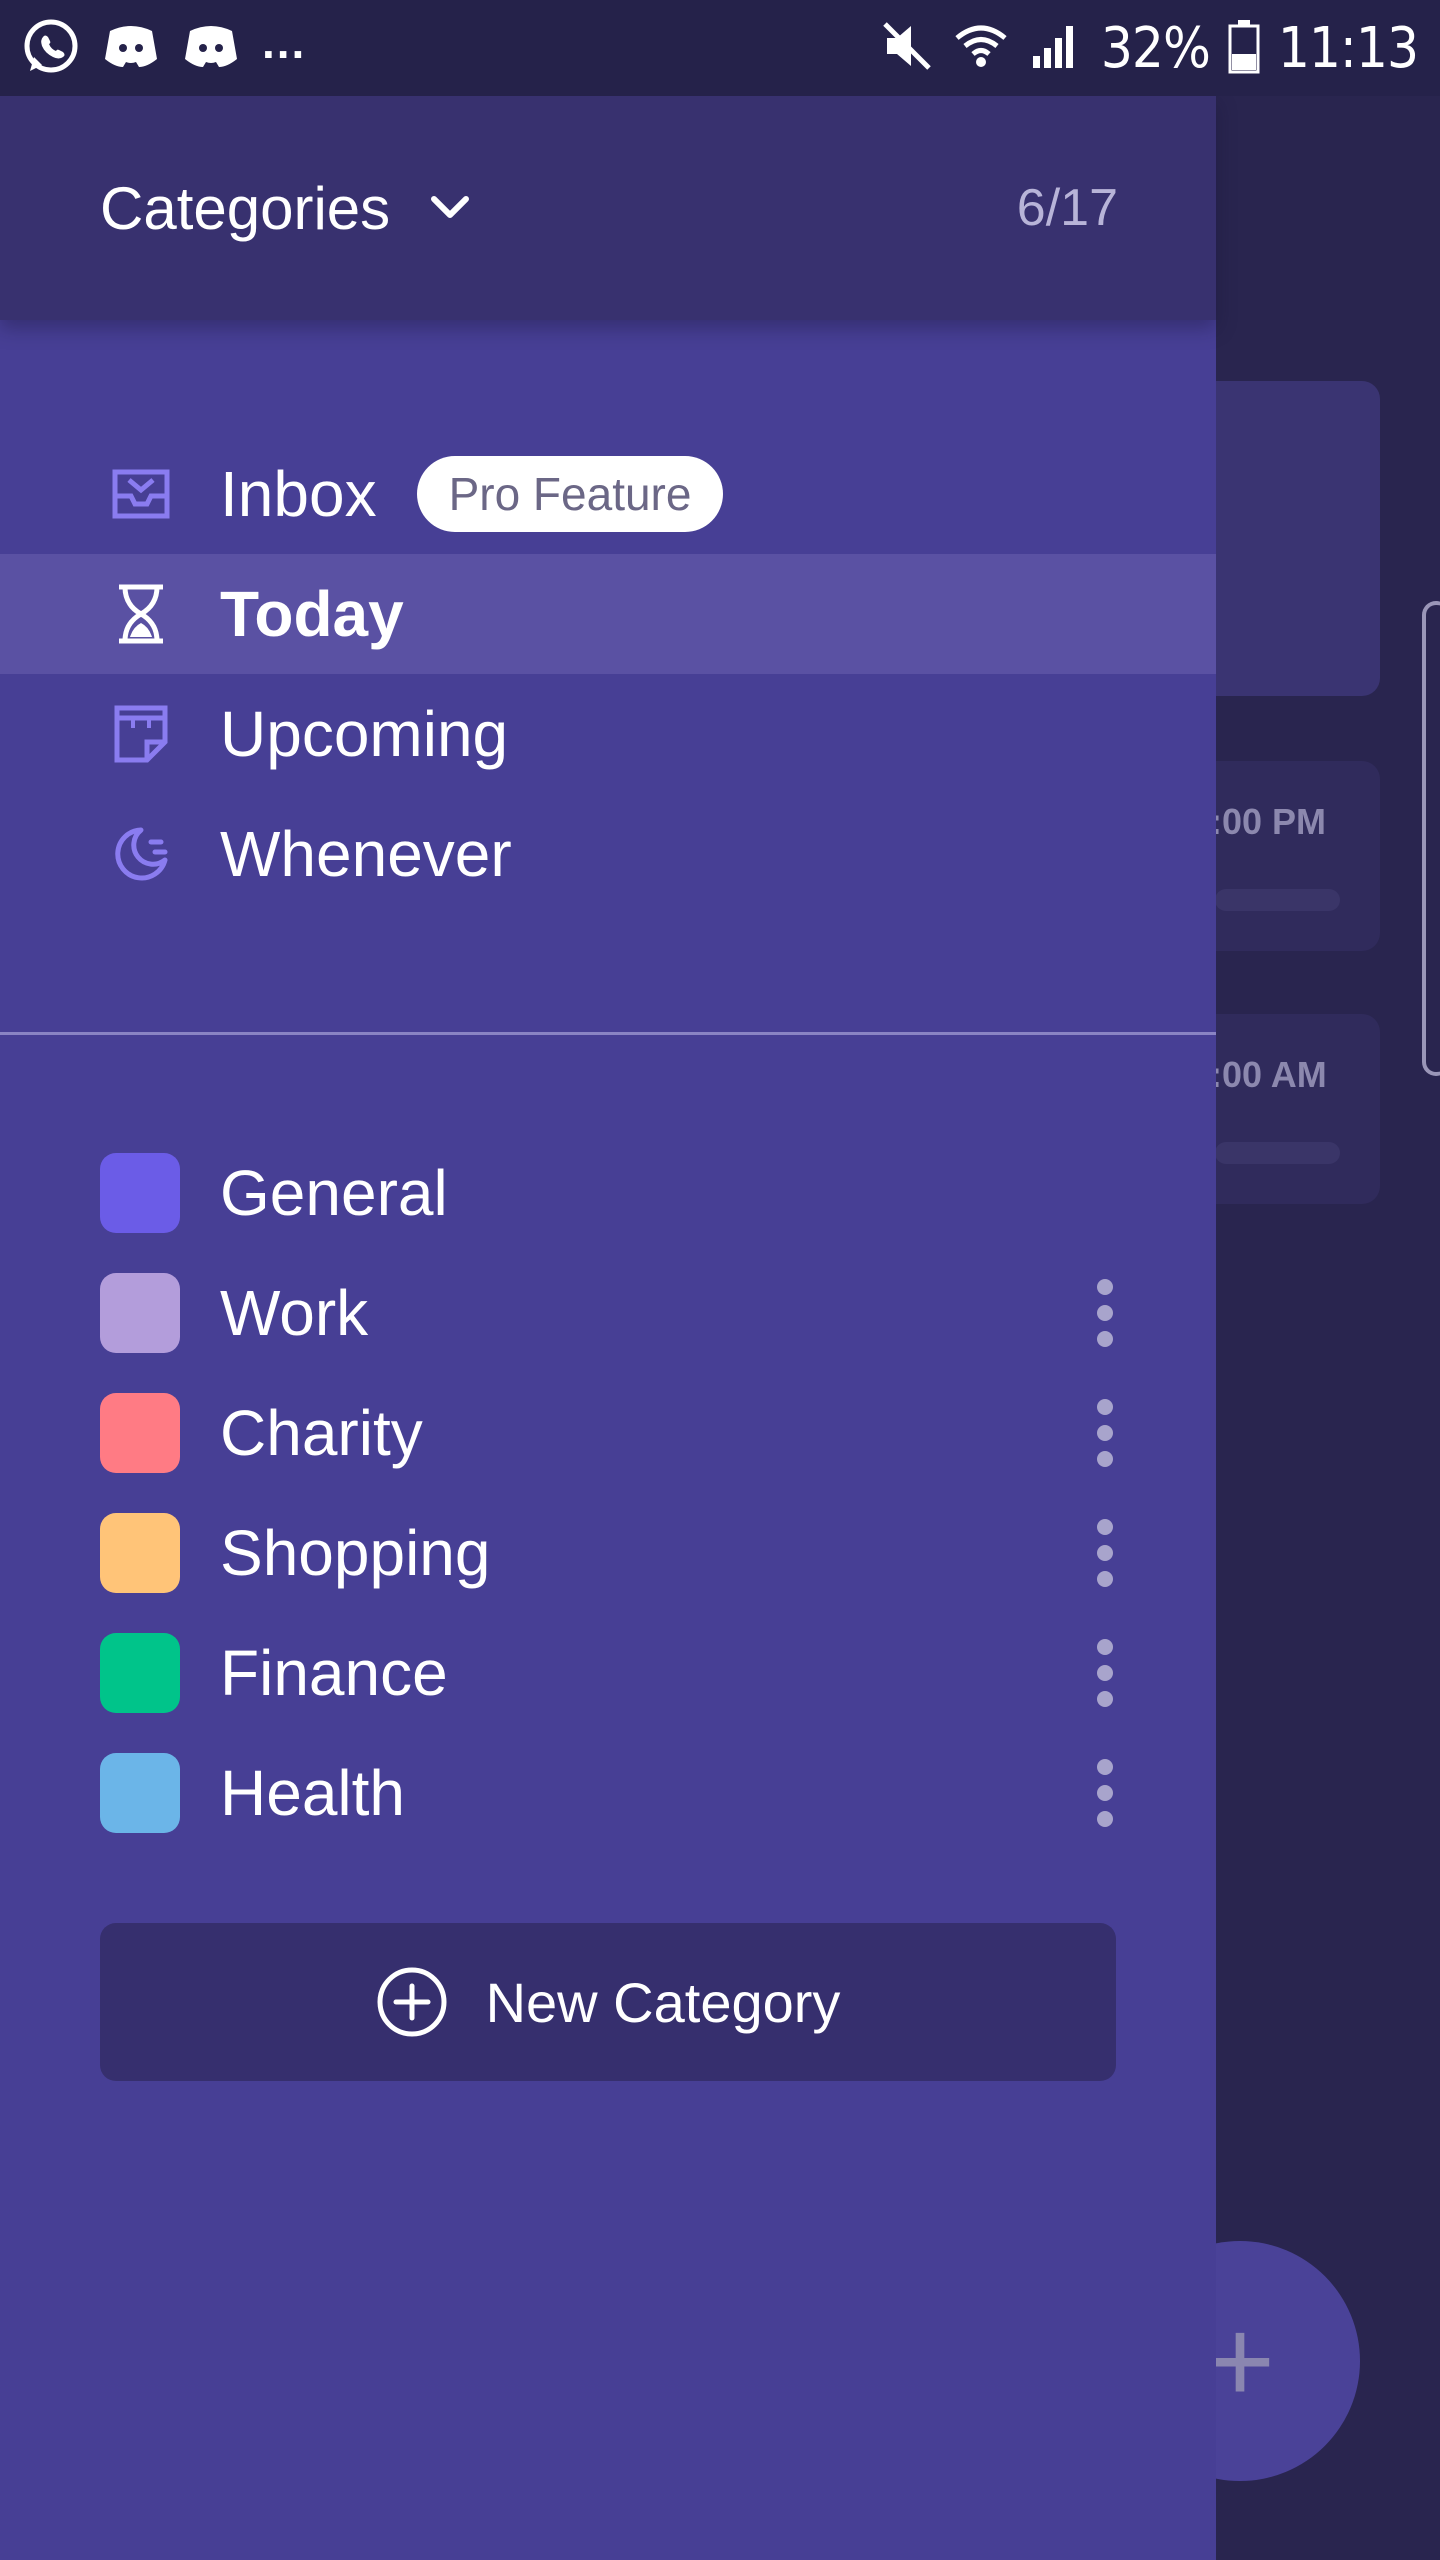  Describe the element at coordinates (608, 1433) in the screenshot. I see `category-item-charity: Charity` at that location.